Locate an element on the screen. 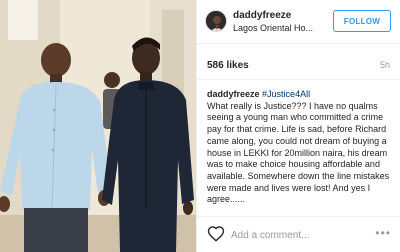  avatar-image is located at coordinates (216, 21).